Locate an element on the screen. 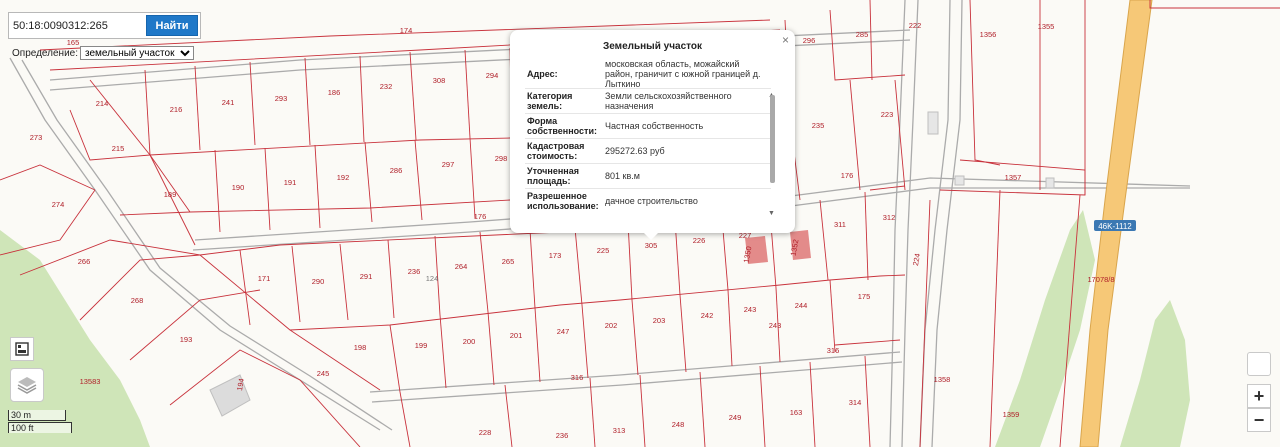  parcel-label: 313 is located at coordinates (619, 430).